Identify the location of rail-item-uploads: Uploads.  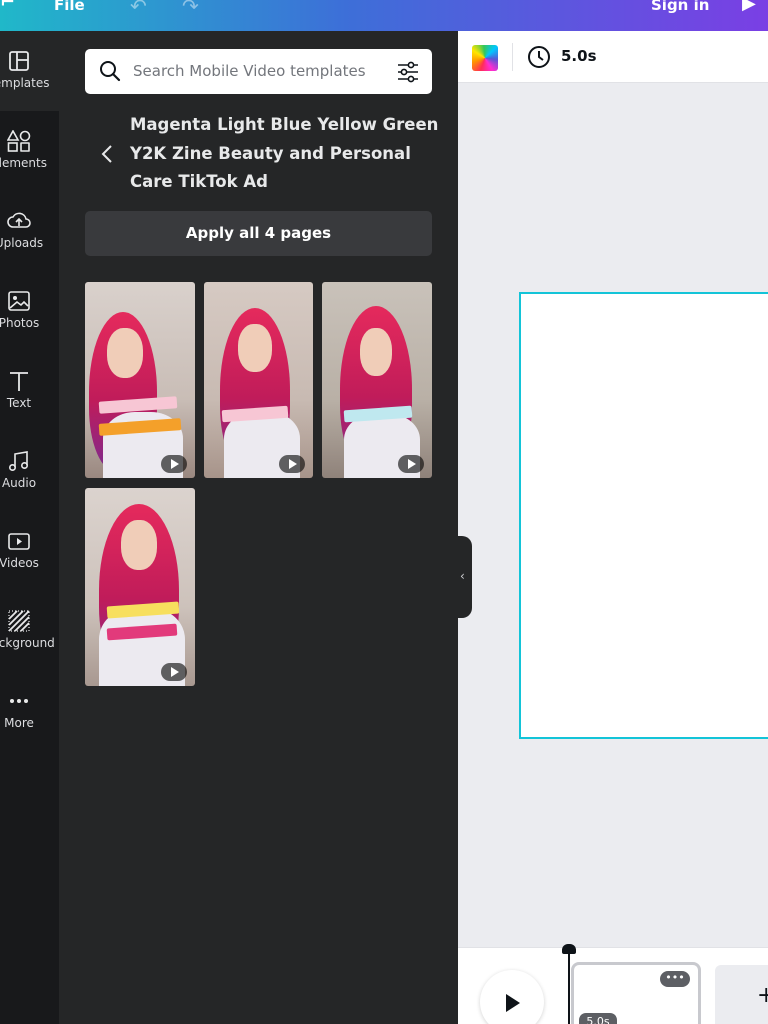
(29, 231).